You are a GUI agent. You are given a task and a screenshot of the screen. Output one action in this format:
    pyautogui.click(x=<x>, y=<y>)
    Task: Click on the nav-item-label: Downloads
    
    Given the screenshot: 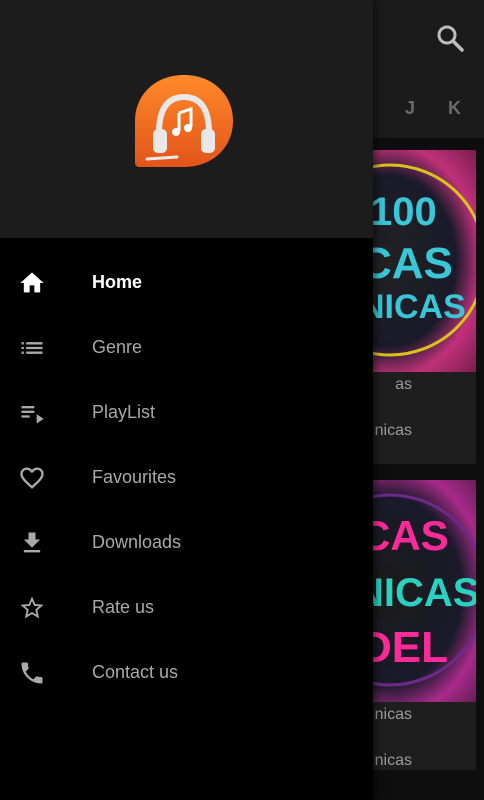 What is the action you would take?
    pyautogui.click(x=137, y=542)
    